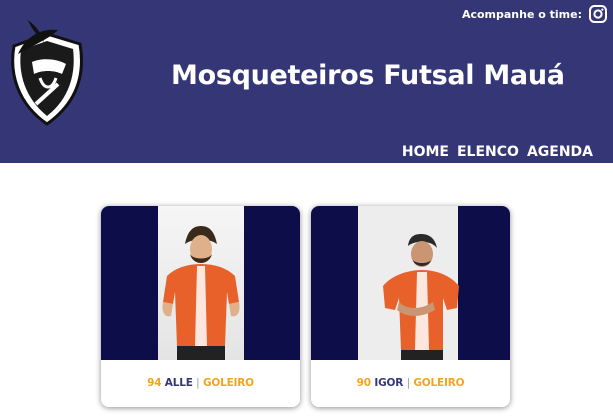 This screenshot has width=613, height=420. I want to click on site-title: Mosqueteiros Futsal Mauá, so click(368, 75).